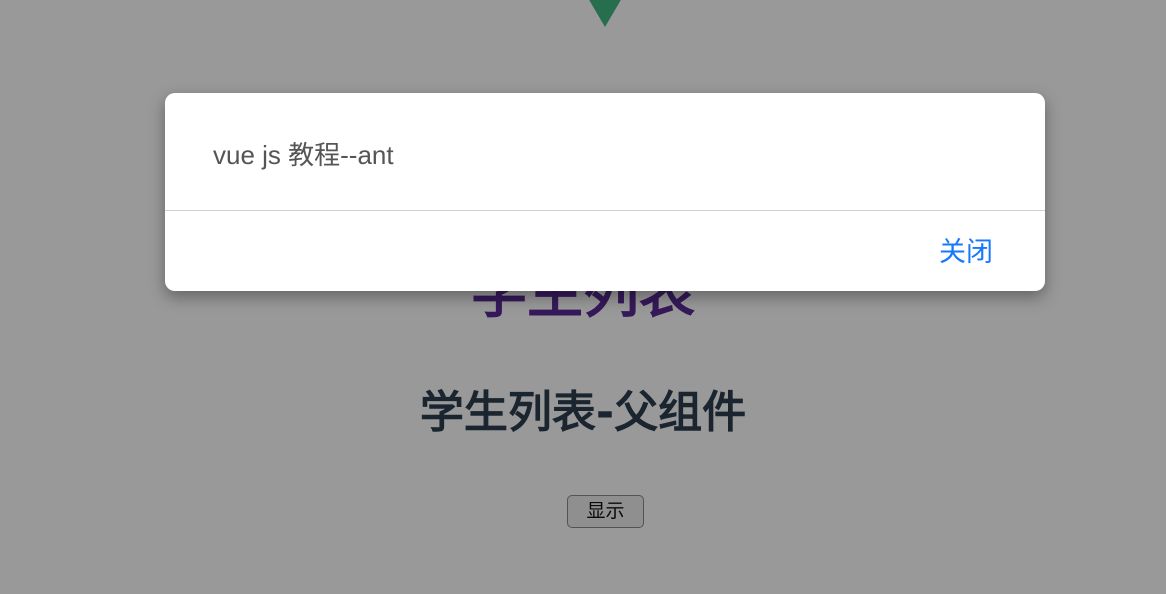  I want to click on modal-message: vue js 教程--ant, so click(303, 155).